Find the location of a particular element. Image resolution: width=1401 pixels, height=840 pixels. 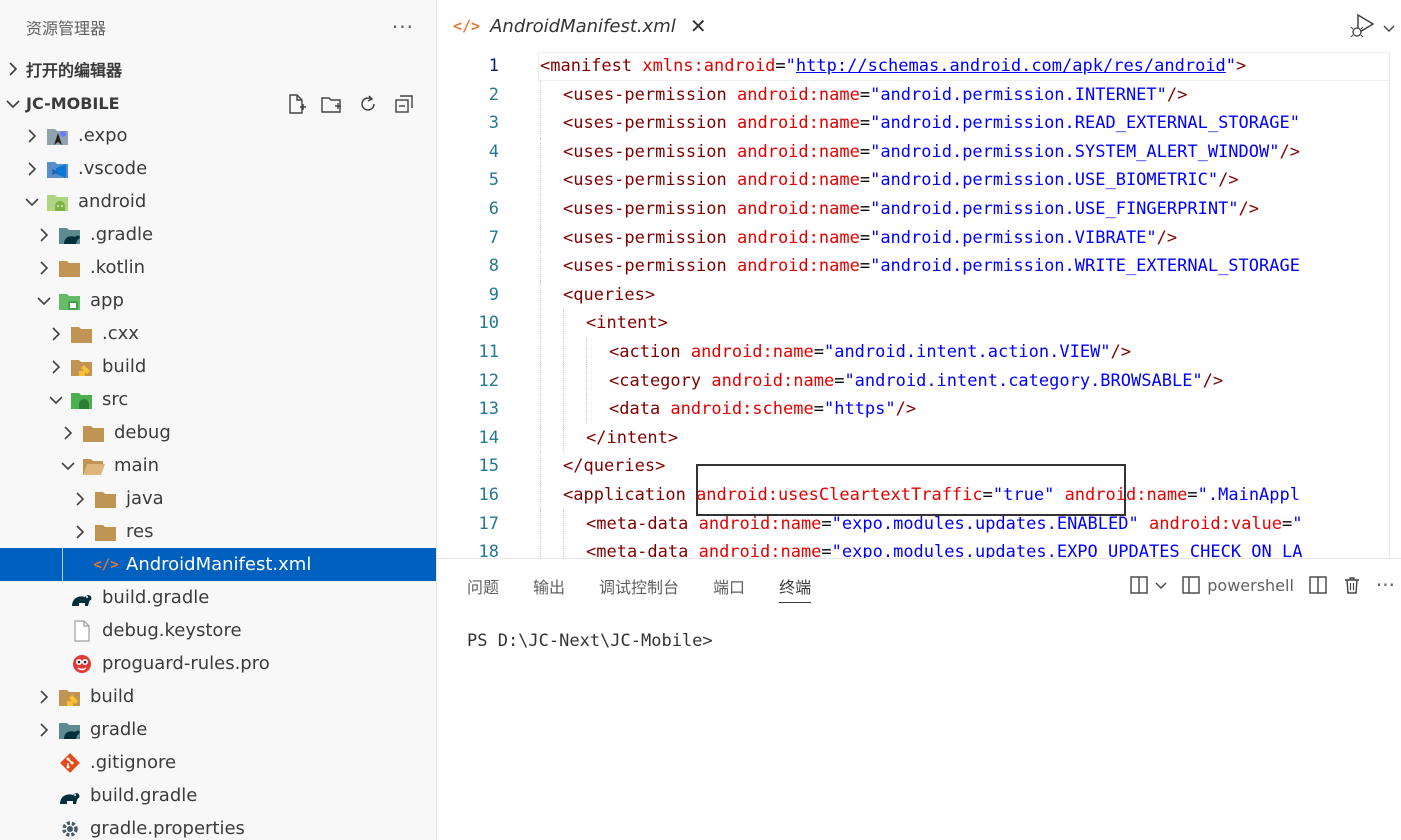

gradle-file-icon is located at coordinates (70, 796).